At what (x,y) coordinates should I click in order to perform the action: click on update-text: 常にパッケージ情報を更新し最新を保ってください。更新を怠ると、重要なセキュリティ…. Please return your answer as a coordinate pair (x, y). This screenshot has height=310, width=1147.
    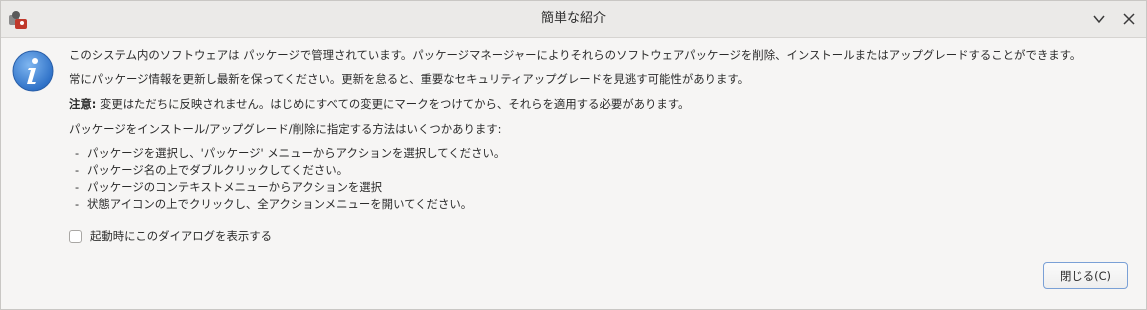
    Looking at the image, I should click on (409, 79).